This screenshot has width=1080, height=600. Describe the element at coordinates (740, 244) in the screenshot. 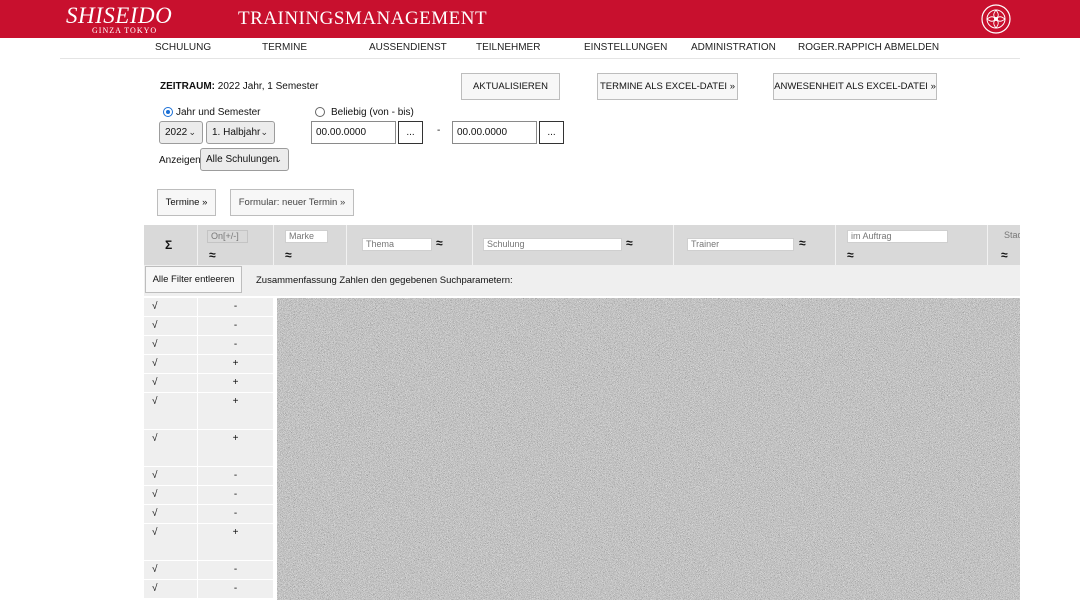

I see `trainer-filter-input: Trainer` at that location.